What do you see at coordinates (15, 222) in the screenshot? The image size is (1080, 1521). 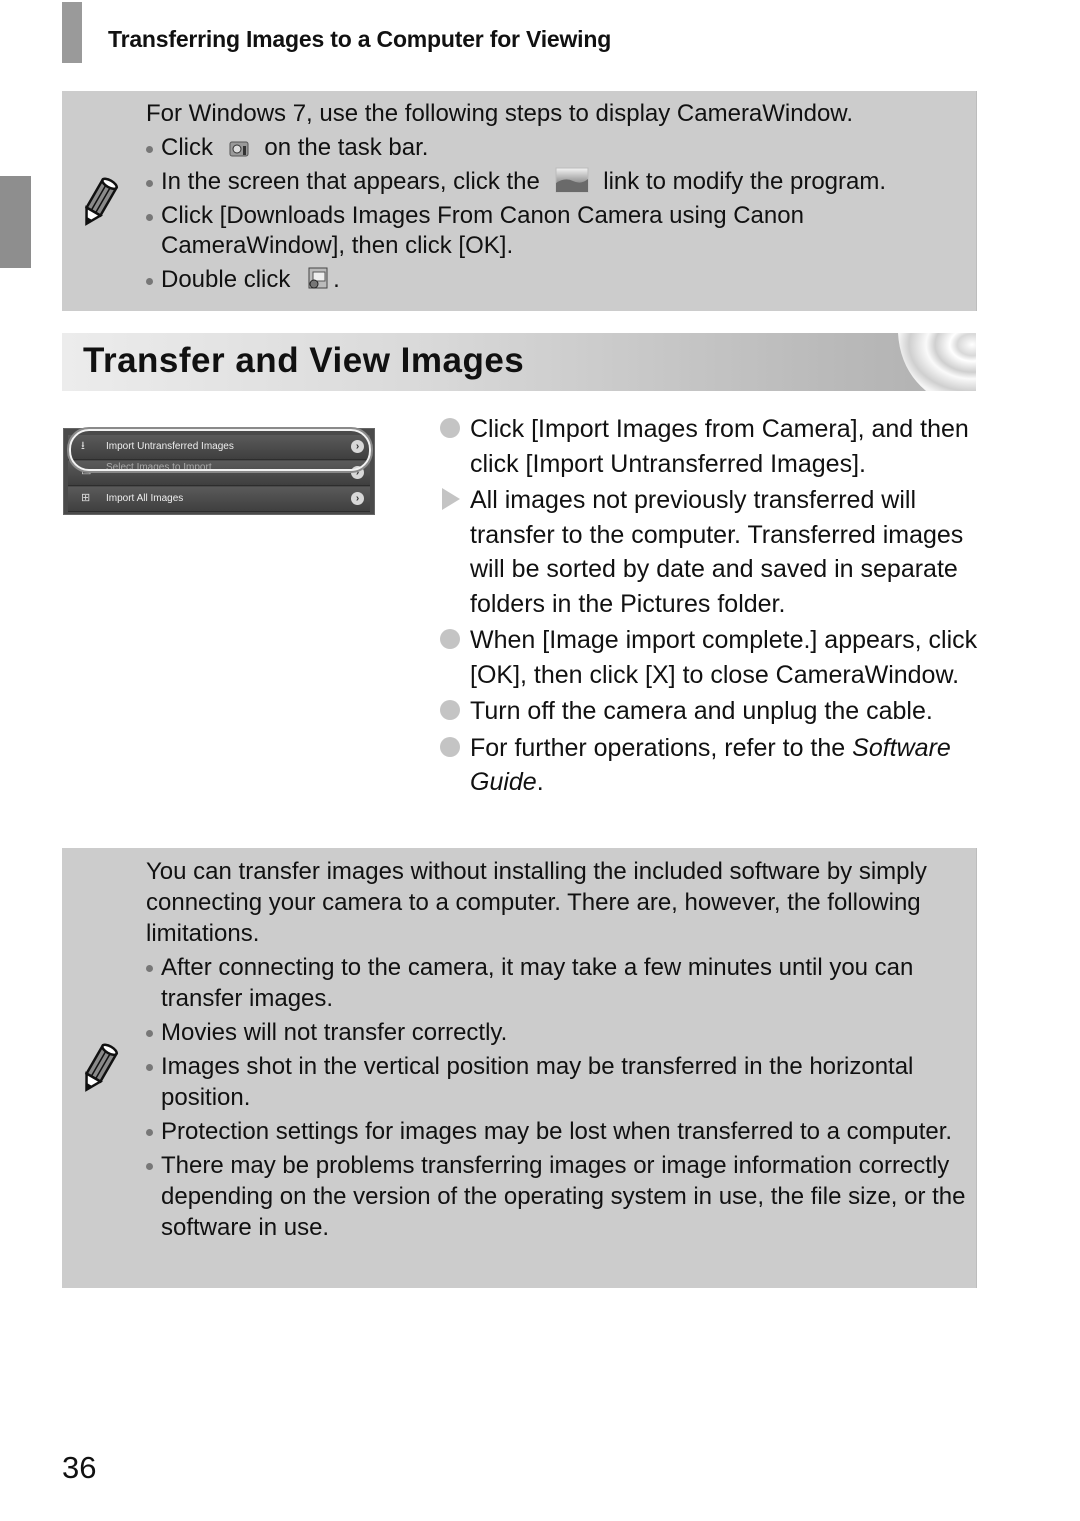 I see `chapter-side-tab` at bounding box center [15, 222].